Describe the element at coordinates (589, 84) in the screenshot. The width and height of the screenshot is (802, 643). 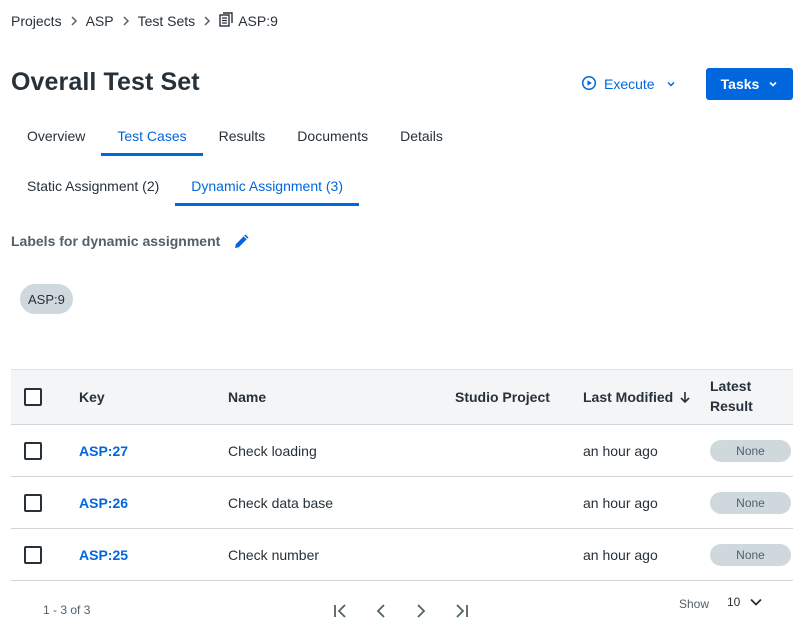
I see `play-circle-icon` at that location.